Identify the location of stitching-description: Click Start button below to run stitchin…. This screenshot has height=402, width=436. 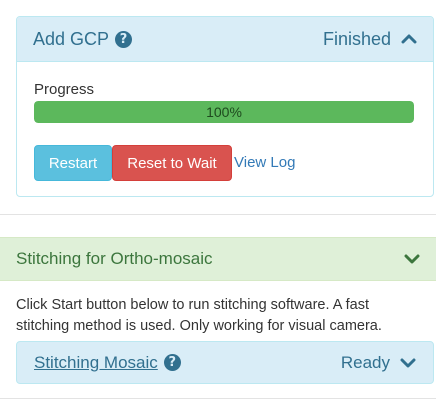
(199, 315).